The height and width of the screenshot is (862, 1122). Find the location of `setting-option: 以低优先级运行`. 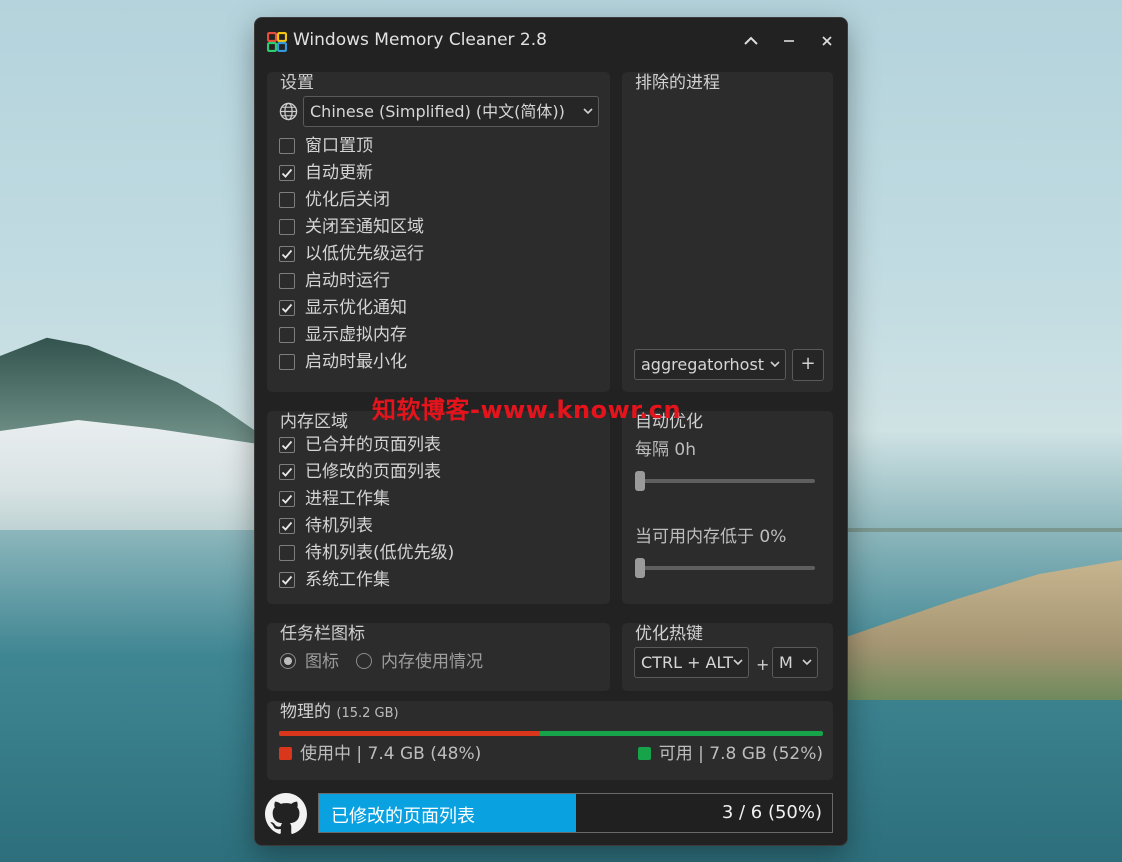

setting-option: 以低优先级运行 is located at coordinates (439, 255).